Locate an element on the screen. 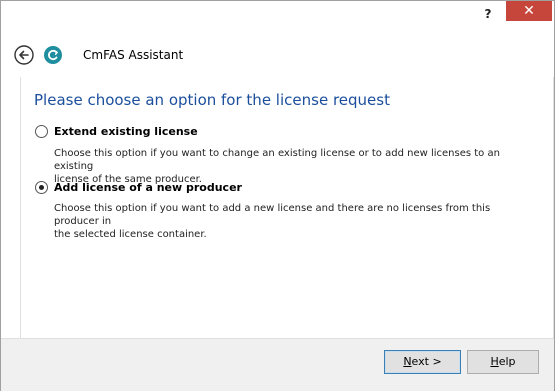 The image size is (555, 391). title-bar: ? ✕ is located at coordinates (277, 15).